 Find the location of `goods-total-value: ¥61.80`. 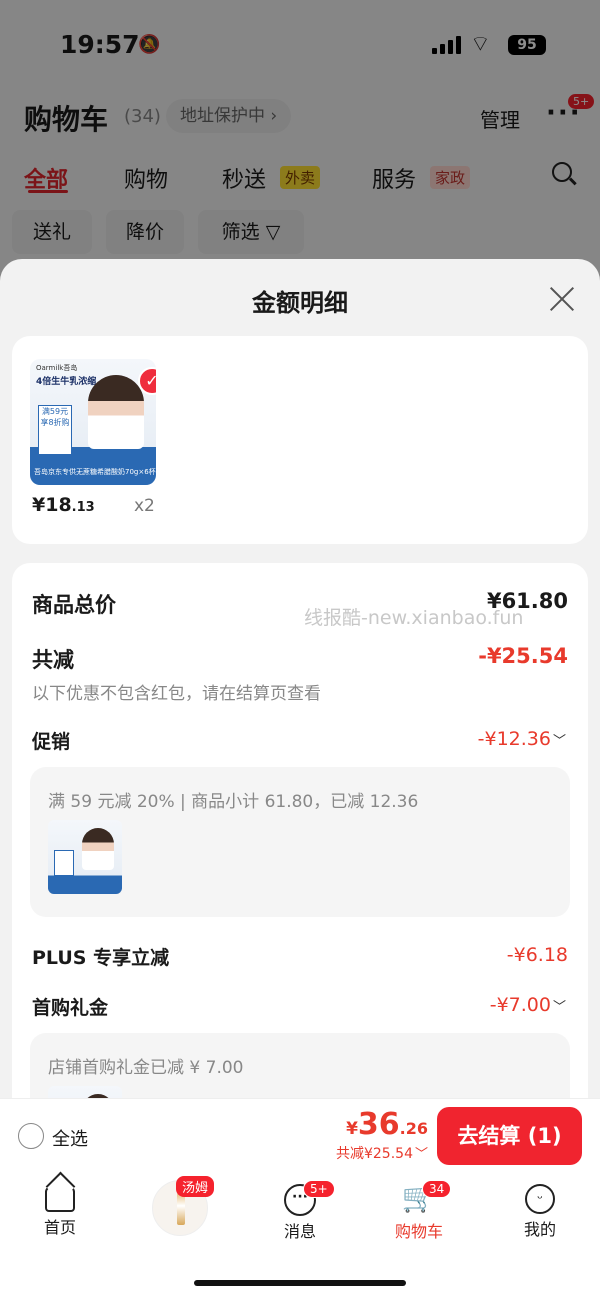

goods-total-value: ¥61.80 is located at coordinates (527, 601).